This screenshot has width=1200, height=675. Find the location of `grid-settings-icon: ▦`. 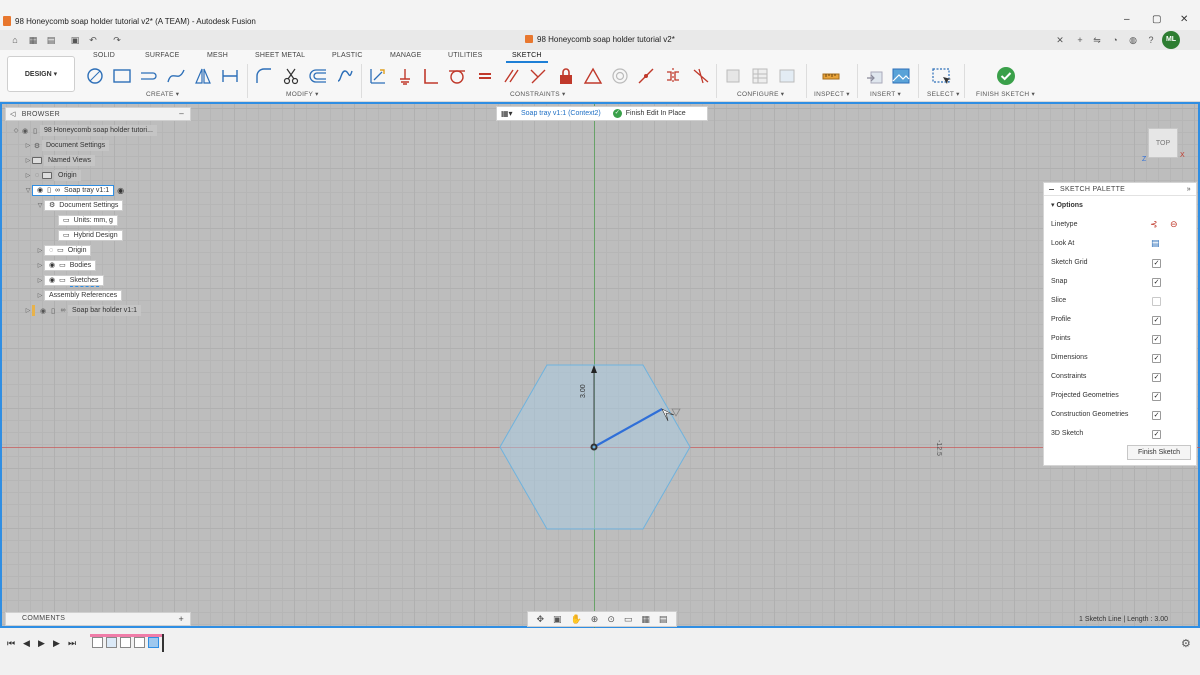

grid-settings-icon: ▦ is located at coordinates (645, 619).